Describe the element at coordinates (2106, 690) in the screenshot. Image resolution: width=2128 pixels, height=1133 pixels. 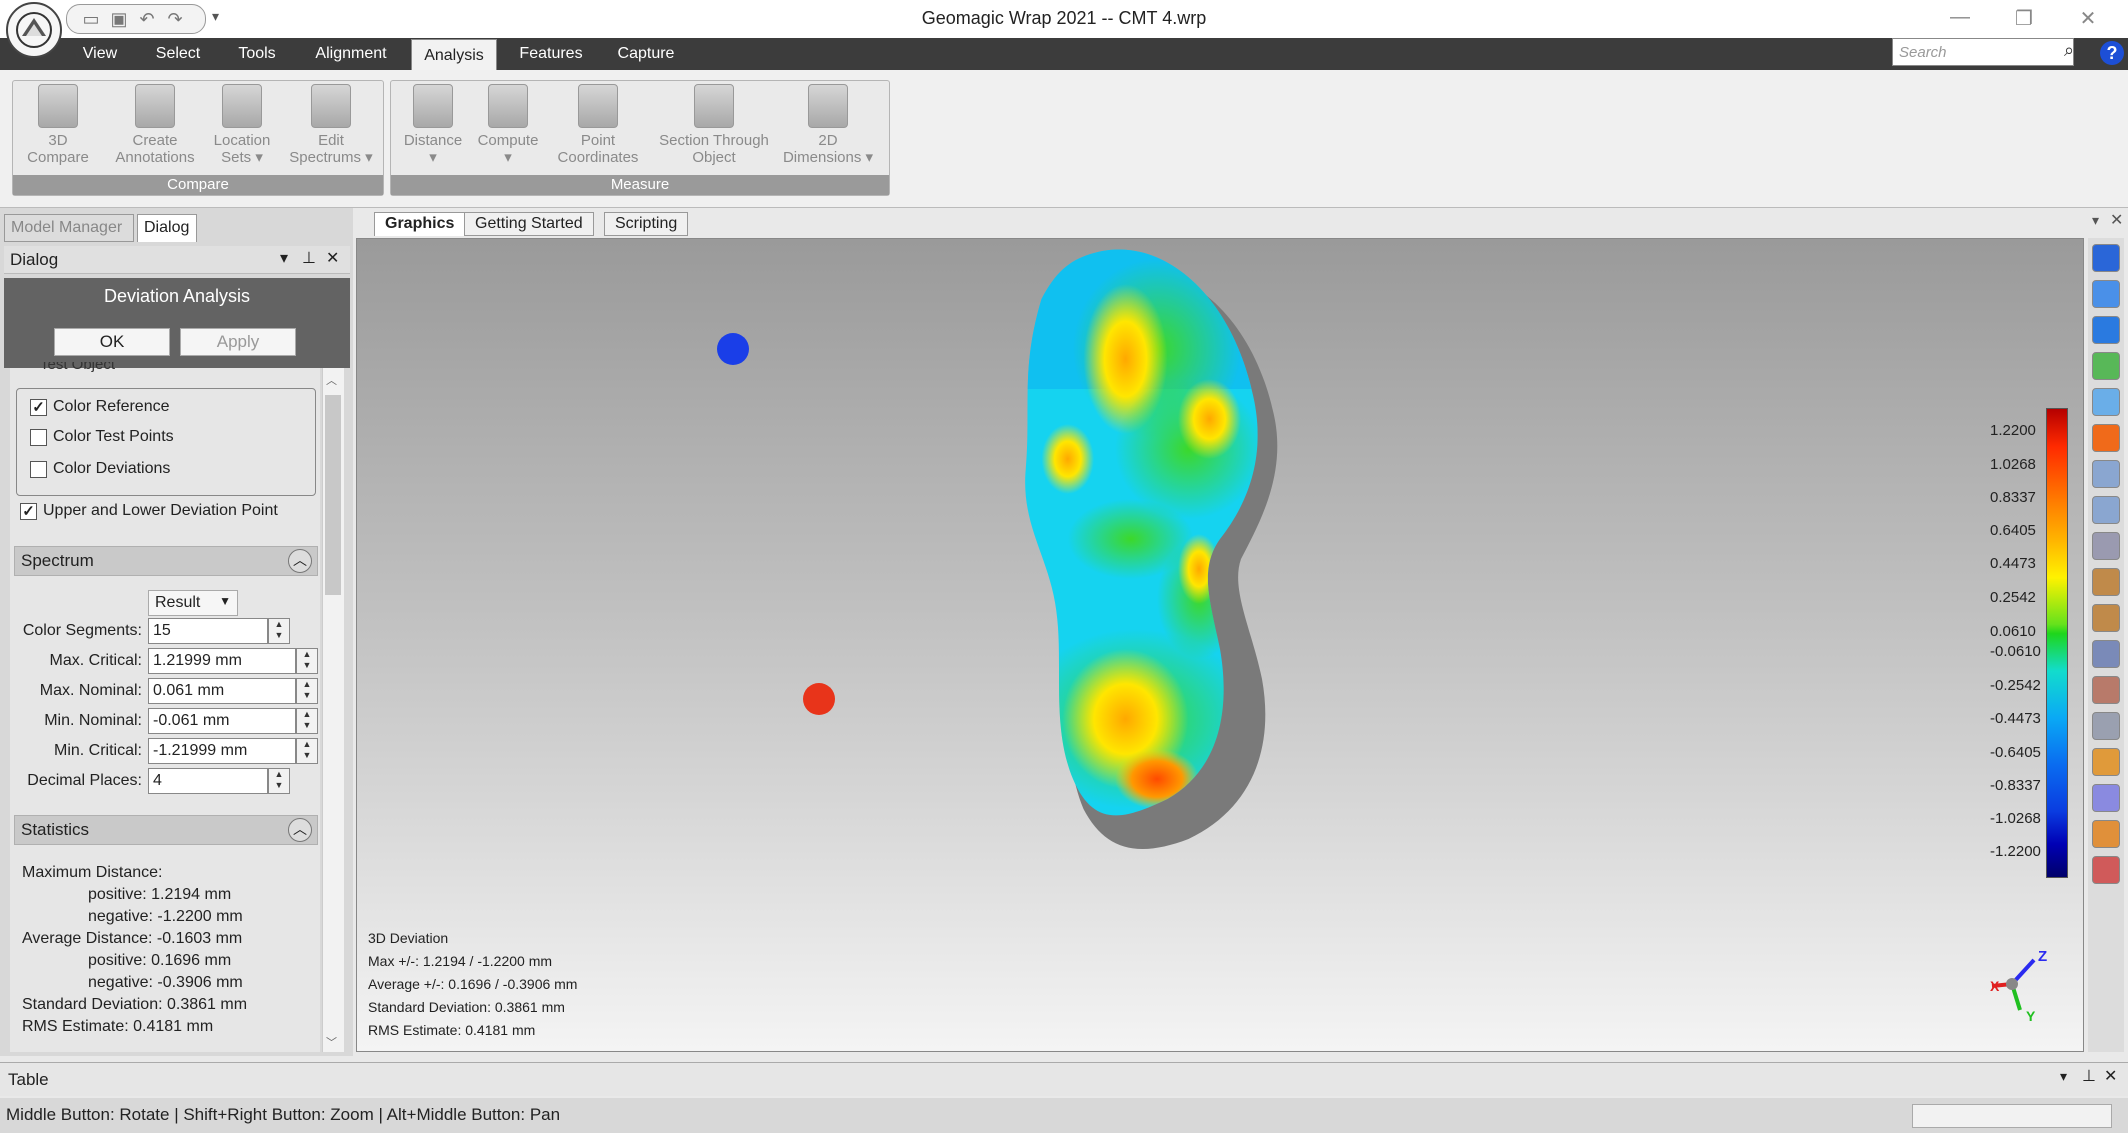
I see `select-through-icon` at that location.